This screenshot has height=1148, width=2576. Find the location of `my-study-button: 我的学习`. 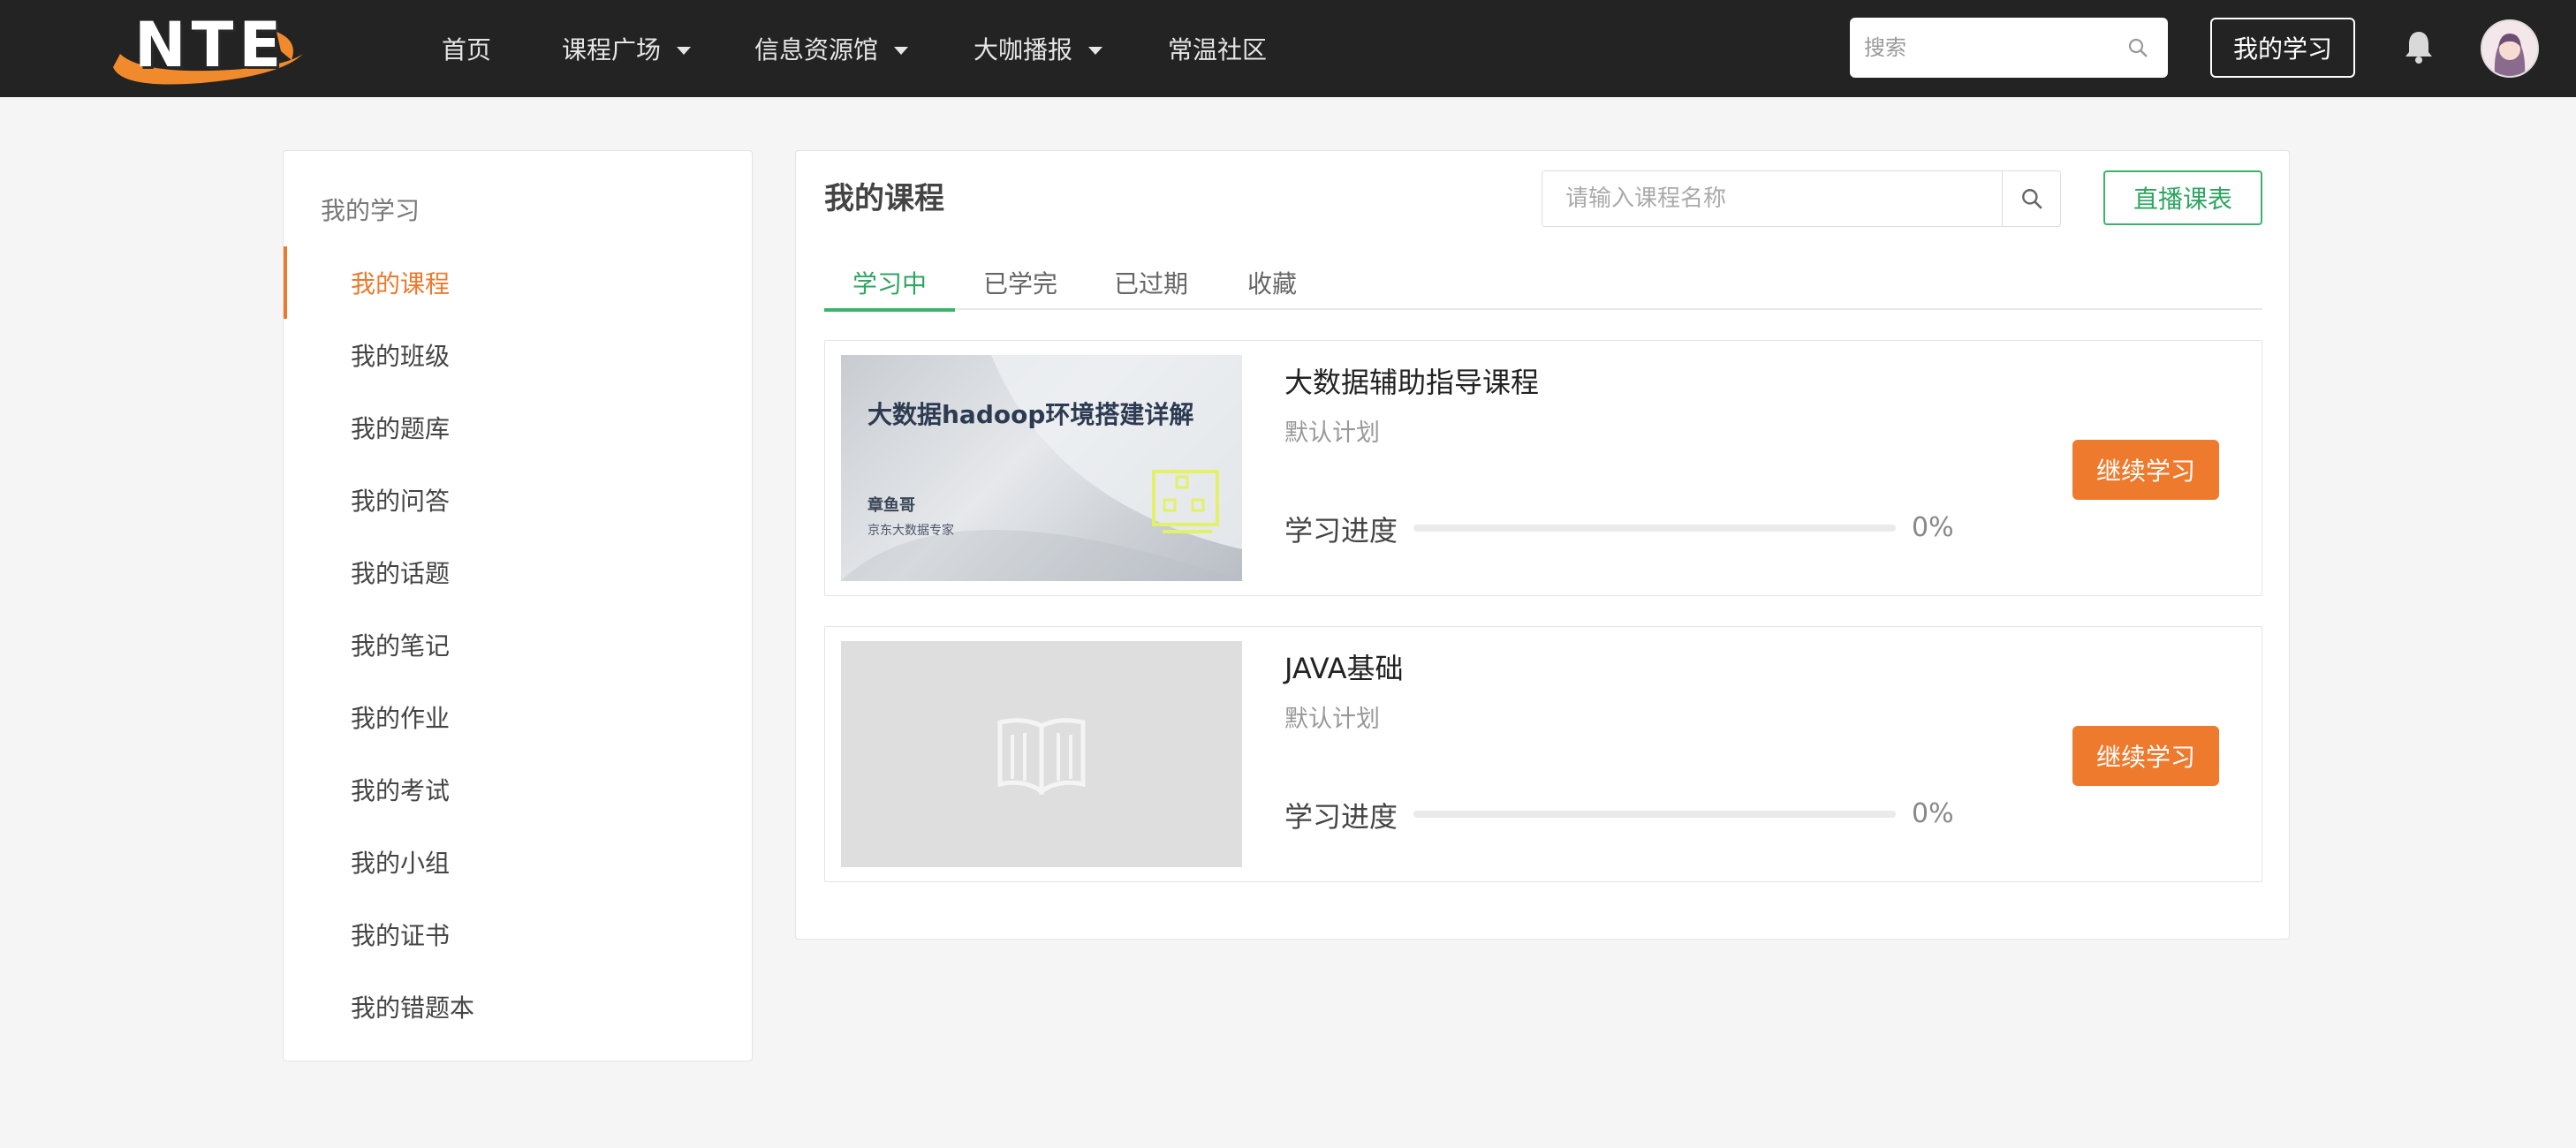

my-study-button: 我的学习 is located at coordinates (2283, 48).